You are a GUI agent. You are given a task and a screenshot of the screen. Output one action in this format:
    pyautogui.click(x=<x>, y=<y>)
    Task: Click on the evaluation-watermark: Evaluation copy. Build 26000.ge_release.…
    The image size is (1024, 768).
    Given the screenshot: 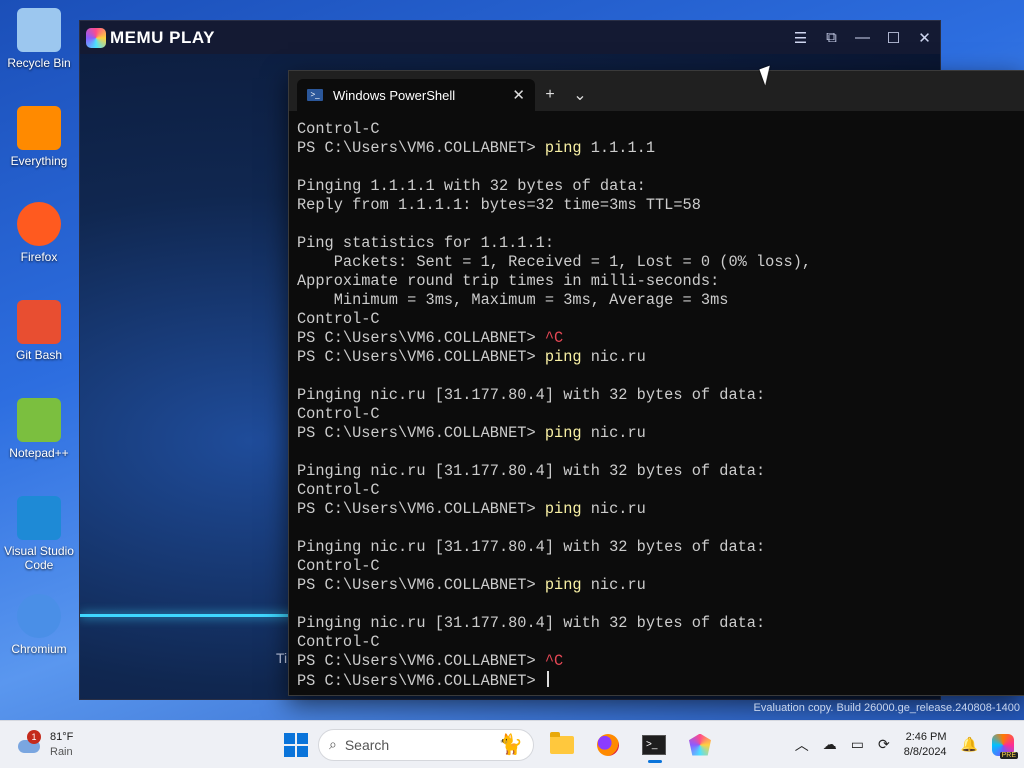 What is the action you would take?
    pyautogui.click(x=886, y=708)
    